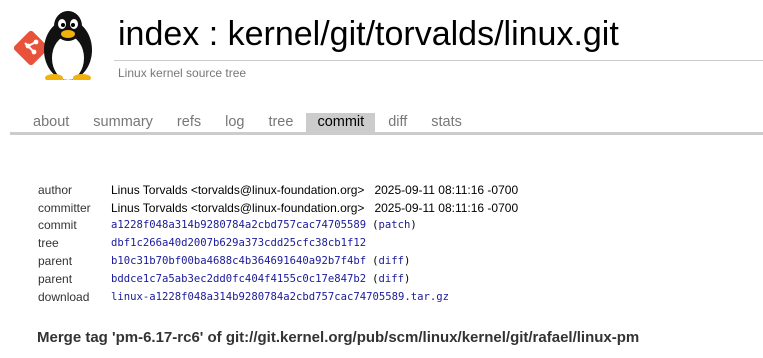  What do you see at coordinates (234, 122) in the screenshot?
I see `tab-log: log` at bounding box center [234, 122].